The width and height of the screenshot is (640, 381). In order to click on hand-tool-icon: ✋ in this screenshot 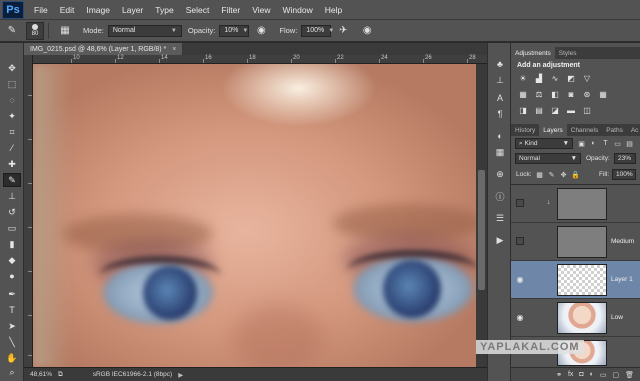, I will do `click(12, 358)`.